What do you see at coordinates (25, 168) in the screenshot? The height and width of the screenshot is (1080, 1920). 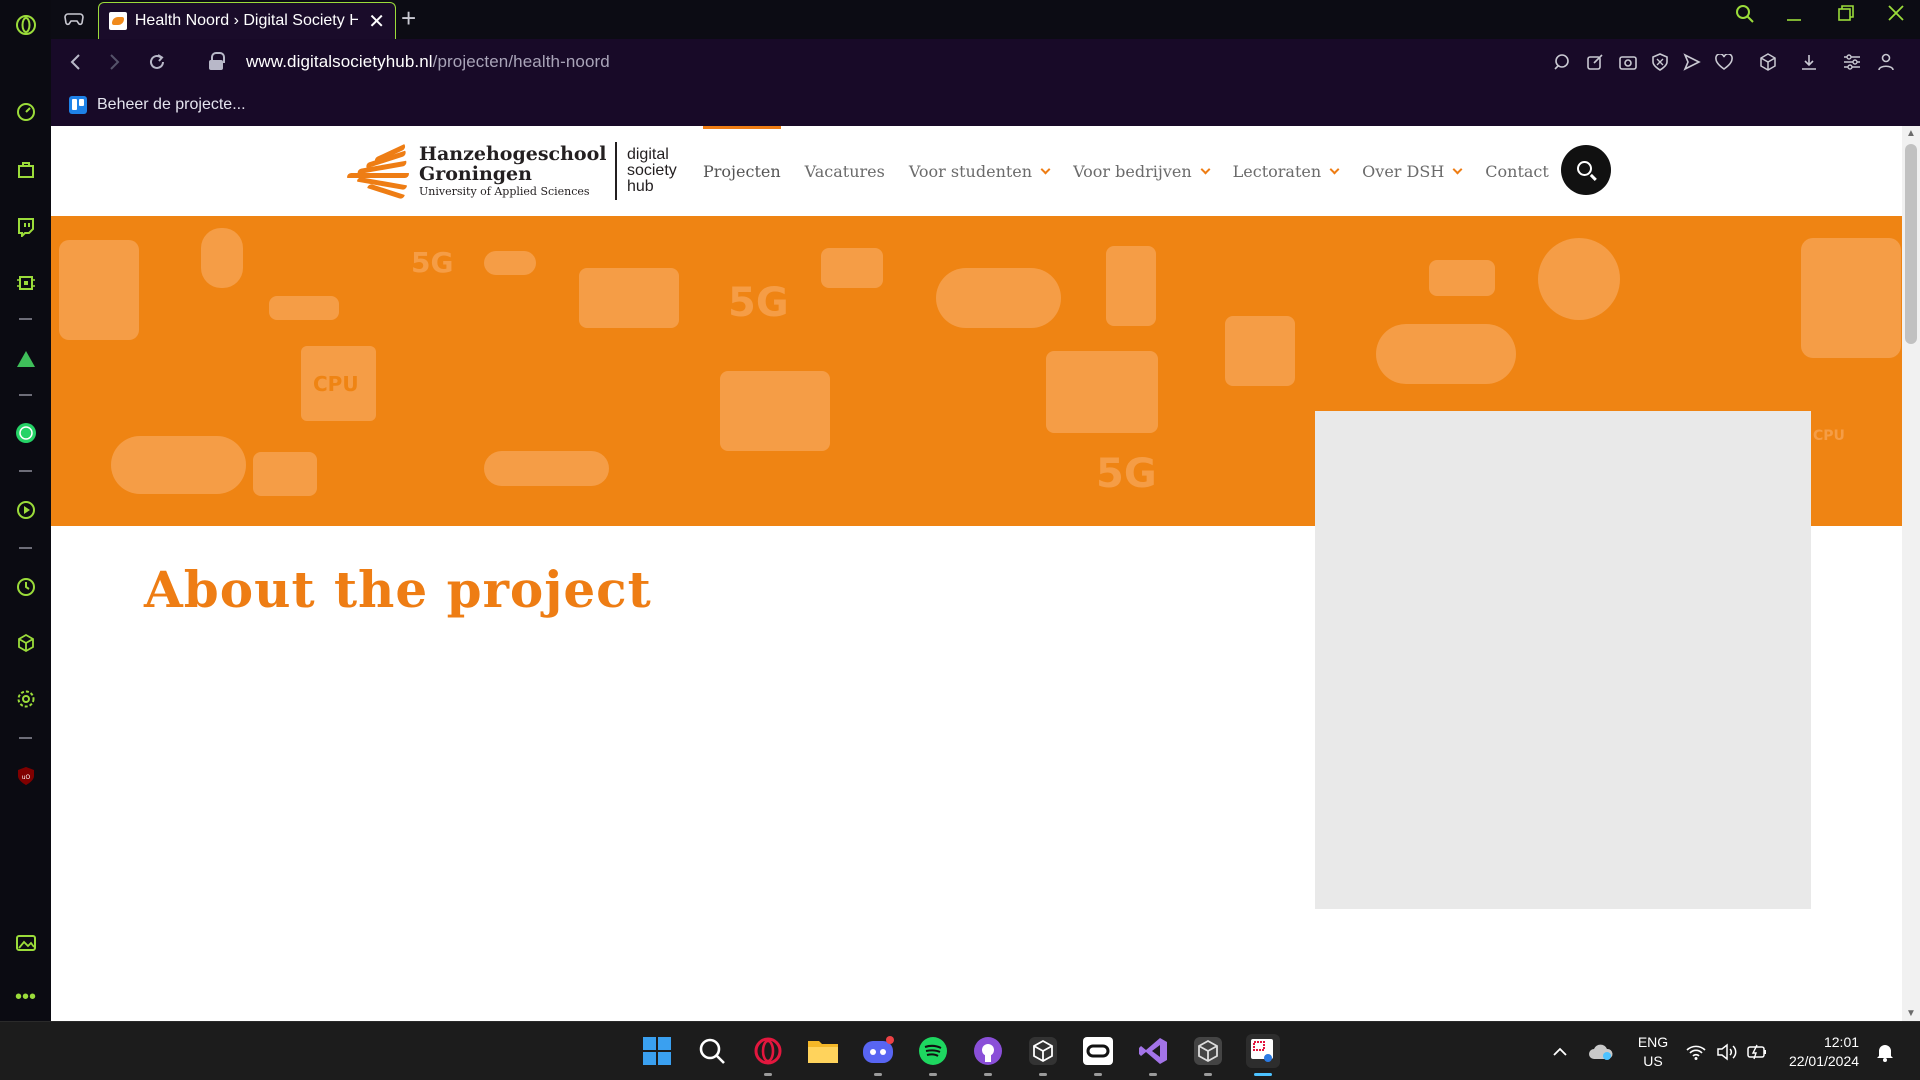 I see `shopping-bag-icon` at bounding box center [25, 168].